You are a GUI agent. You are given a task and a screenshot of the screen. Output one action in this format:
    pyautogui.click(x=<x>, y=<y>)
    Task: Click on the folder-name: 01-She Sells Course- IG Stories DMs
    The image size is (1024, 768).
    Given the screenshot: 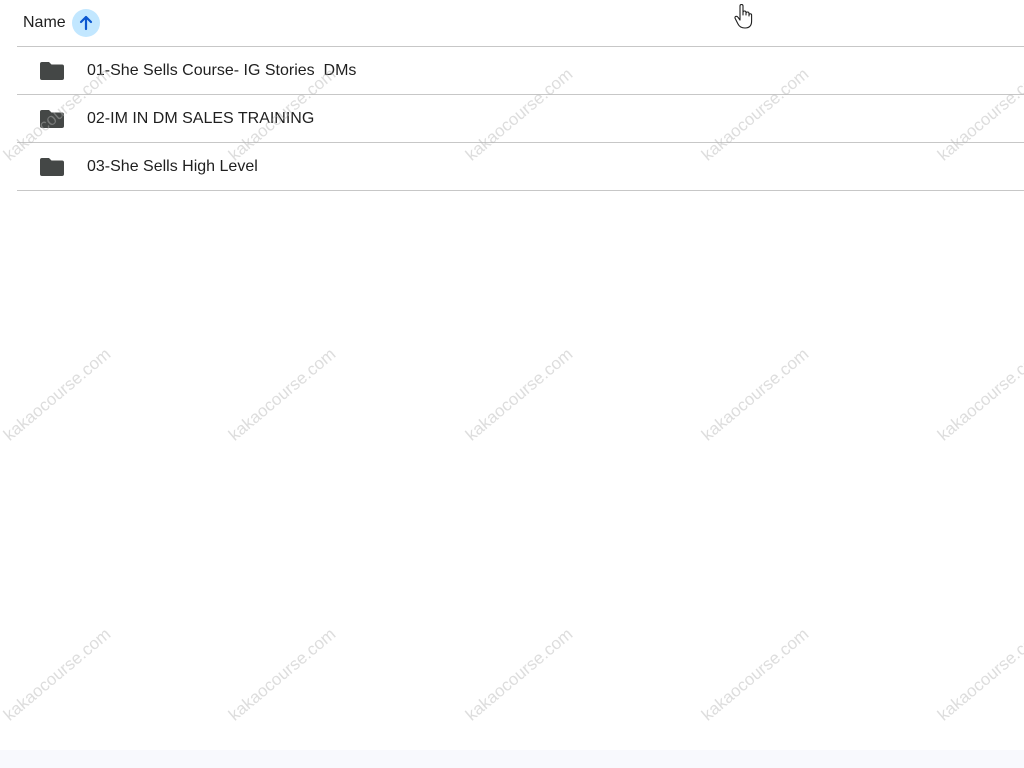 What is the action you would take?
    pyautogui.click(x=222, y=70)
    